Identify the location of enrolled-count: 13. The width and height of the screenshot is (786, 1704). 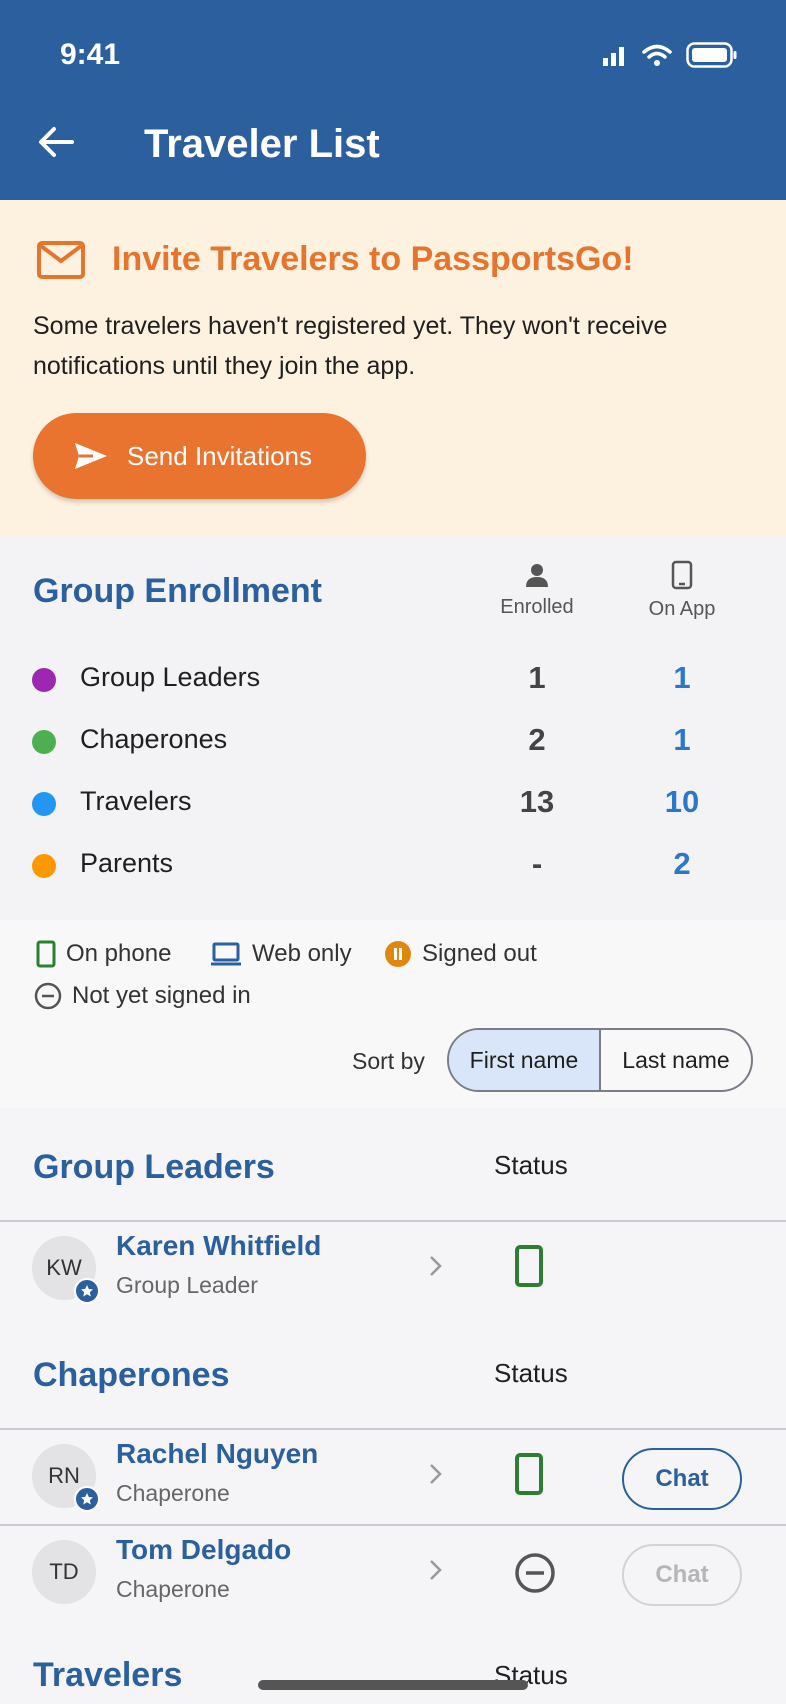
(537, 801).